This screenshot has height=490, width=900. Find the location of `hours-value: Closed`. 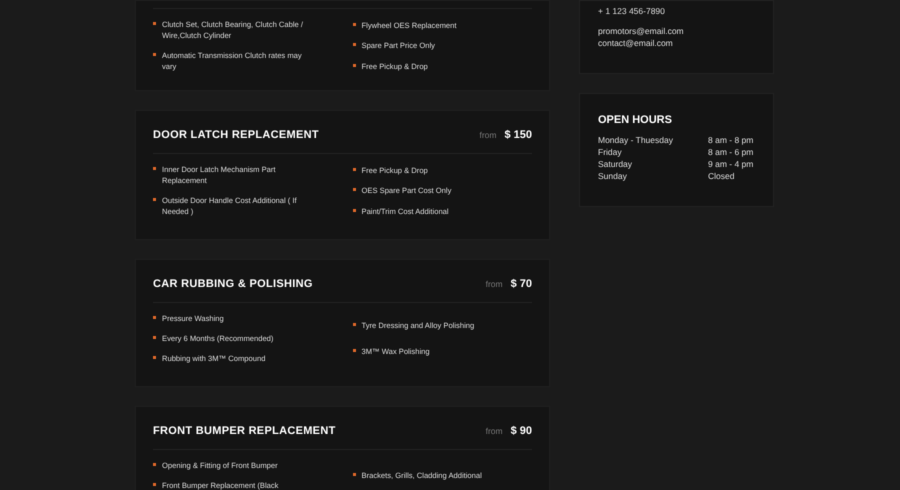

hours-value: Closed is located at coordinates (722, 176).